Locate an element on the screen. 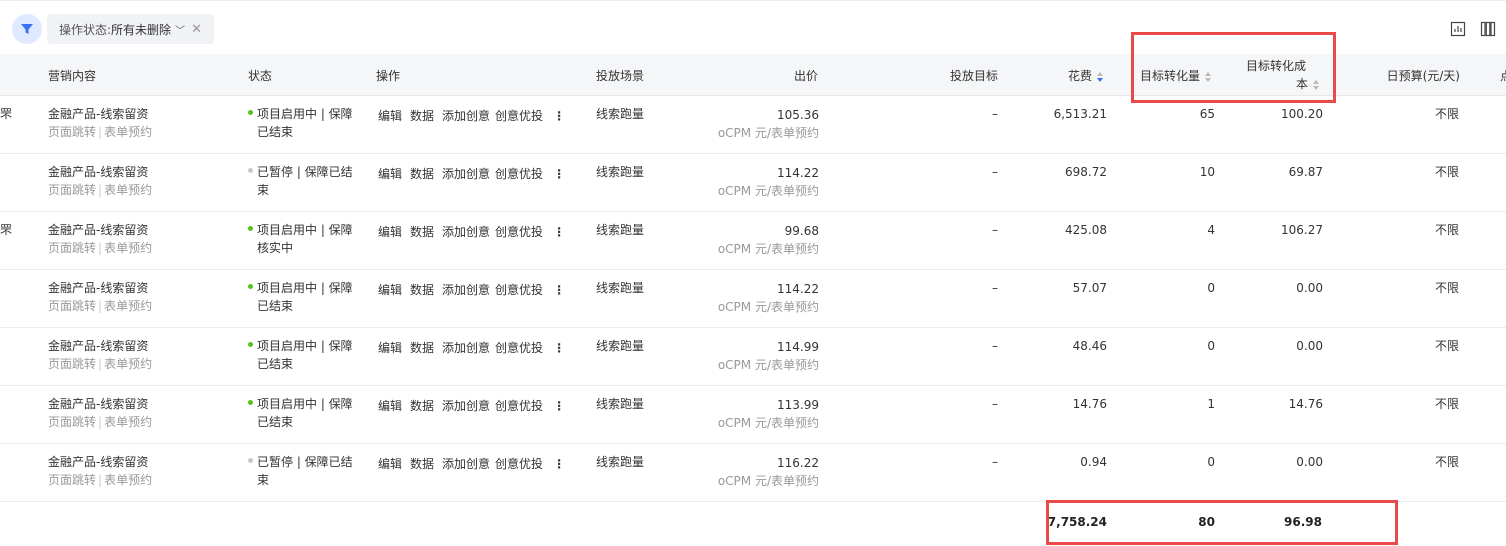 Image resolution: width=1506 pixels, height=546 pixels. col-cut: 点 is located at coordinates (1503, 75).